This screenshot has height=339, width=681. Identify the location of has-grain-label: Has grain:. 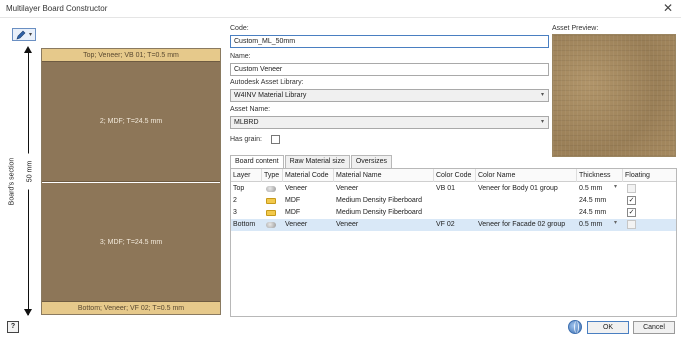
(246, 139).